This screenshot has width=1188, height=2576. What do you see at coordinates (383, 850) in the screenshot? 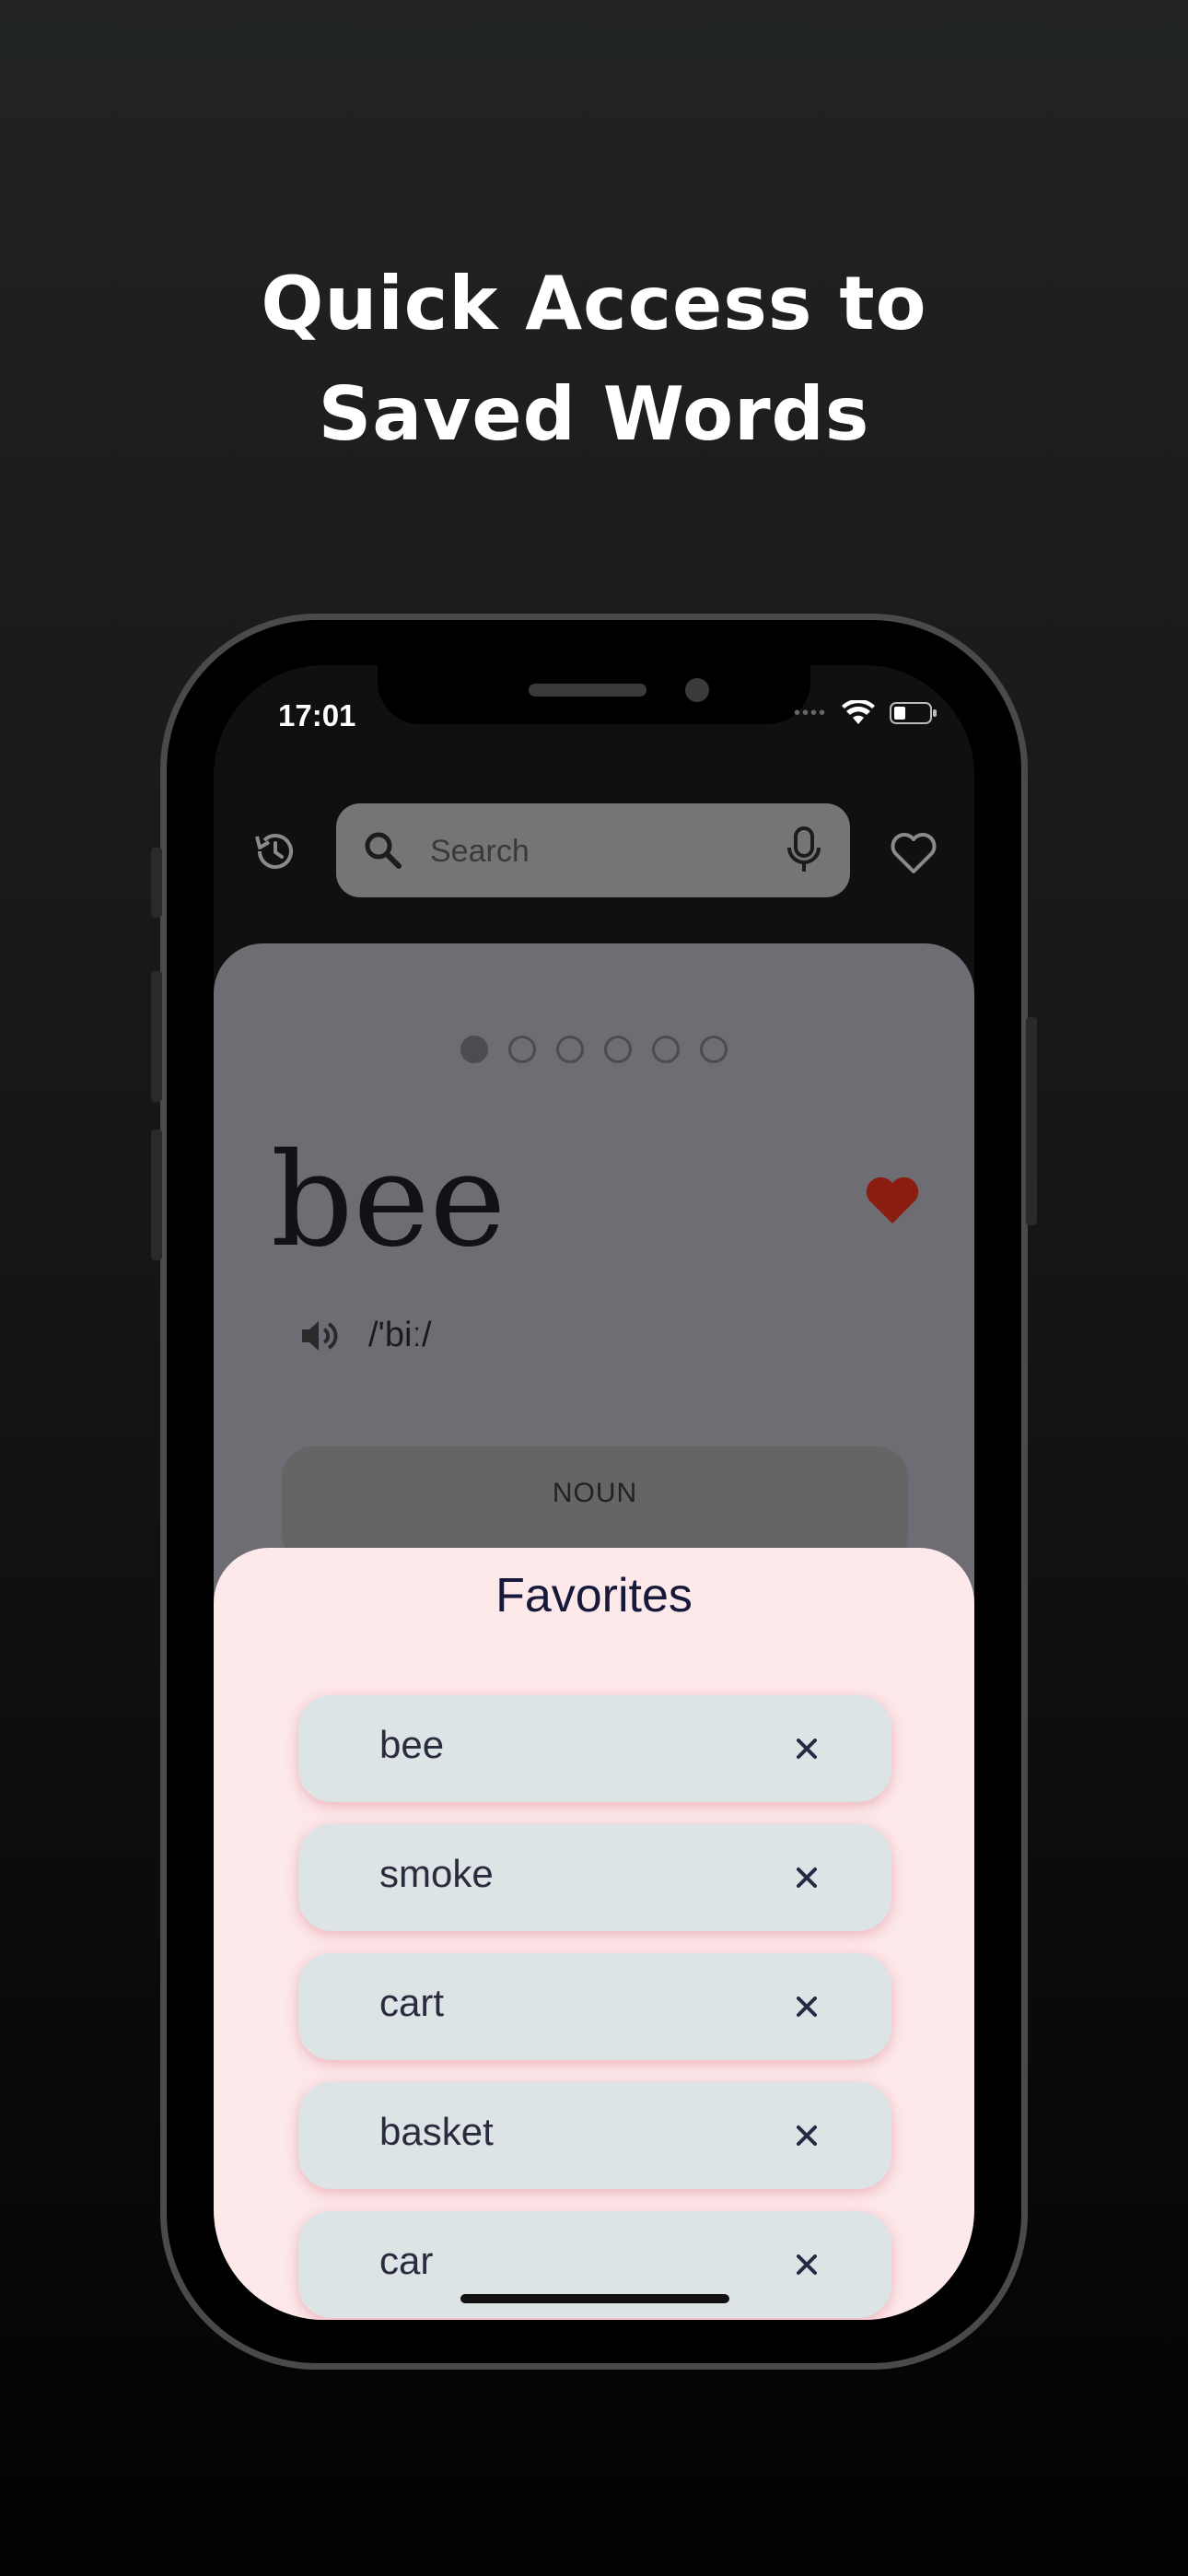
I see `search-icon` at bounding box center [383, 850].